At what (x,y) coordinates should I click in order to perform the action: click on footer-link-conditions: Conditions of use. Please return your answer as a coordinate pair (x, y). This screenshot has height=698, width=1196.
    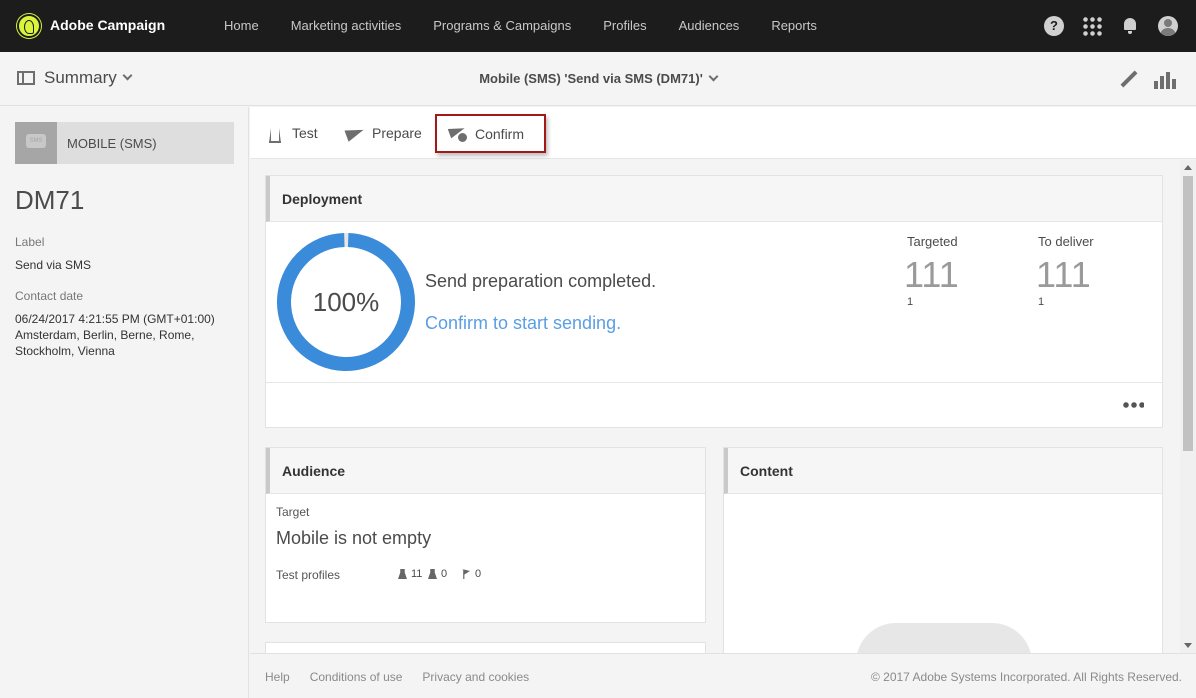
    Looking at the image, I should click on (356, 677).